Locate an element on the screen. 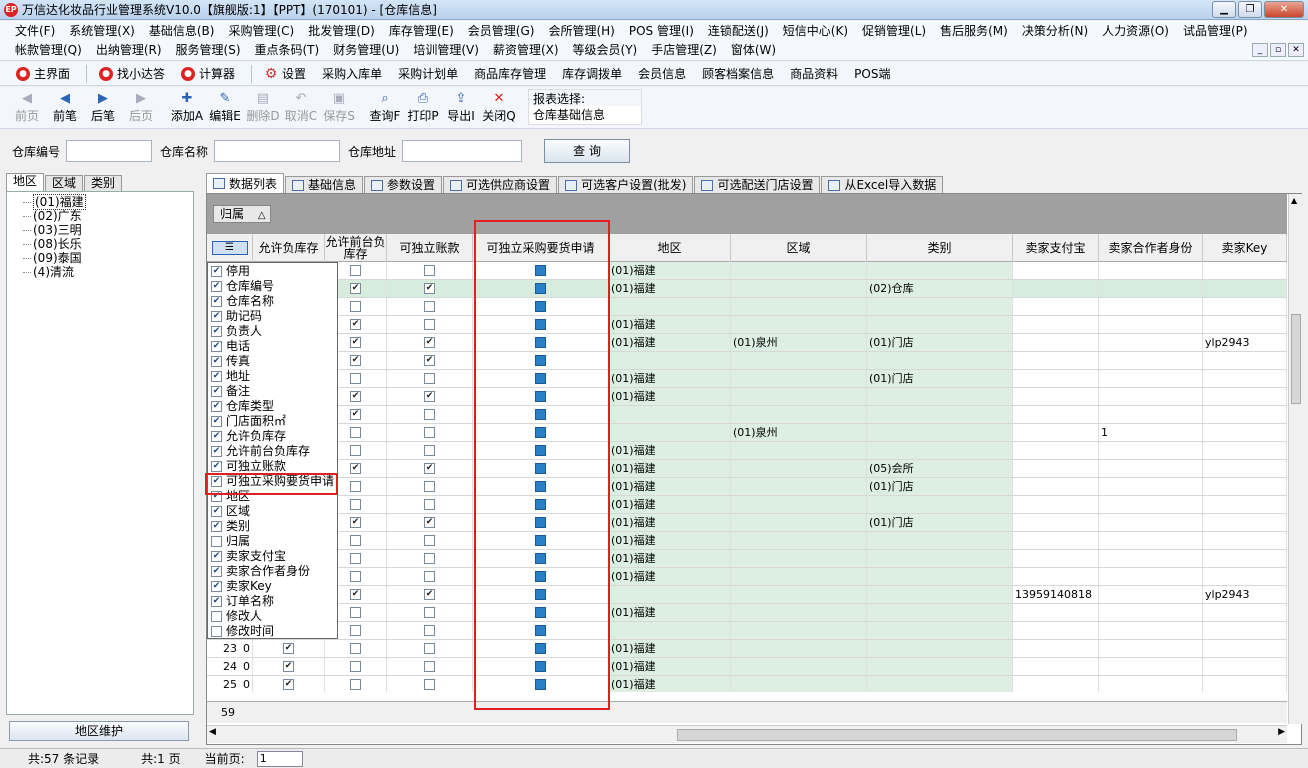 The image size is (1308, 768). table-row: (01)福建 (01)门店 is located at coordinates (747, 487).